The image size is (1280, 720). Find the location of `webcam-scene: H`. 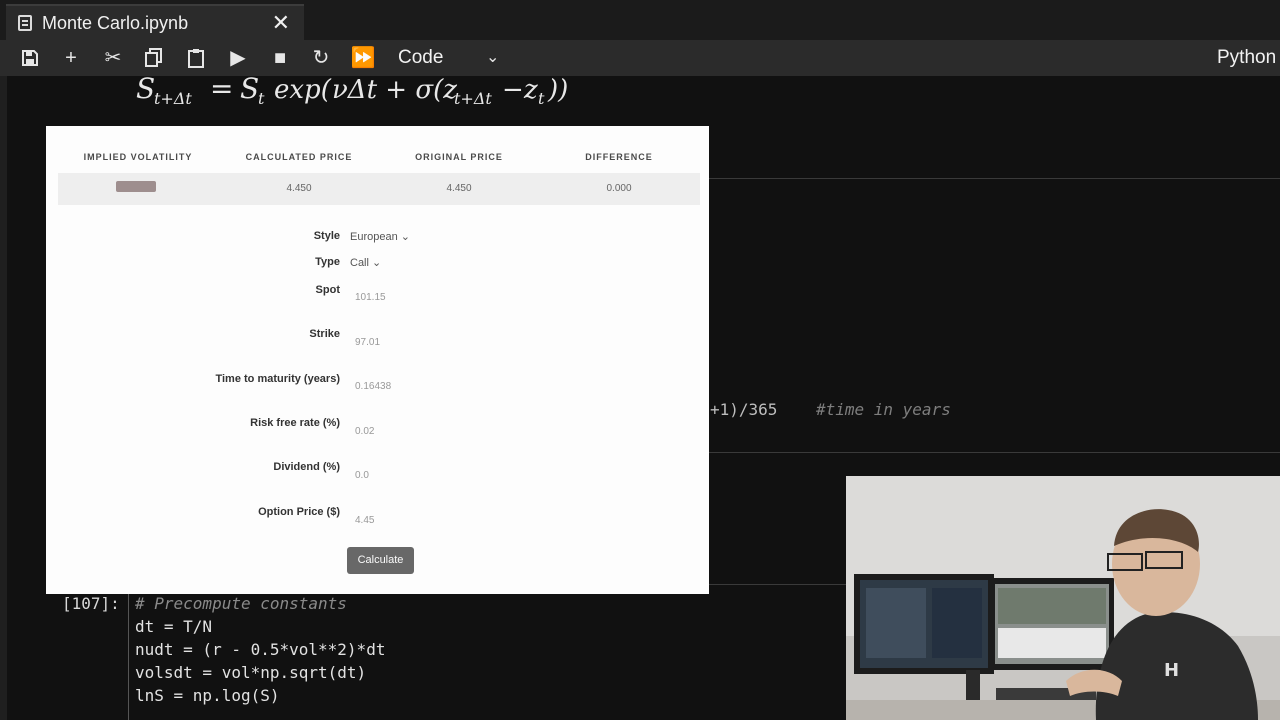

webcam-scene: H is located at coordinates (1063, 598).